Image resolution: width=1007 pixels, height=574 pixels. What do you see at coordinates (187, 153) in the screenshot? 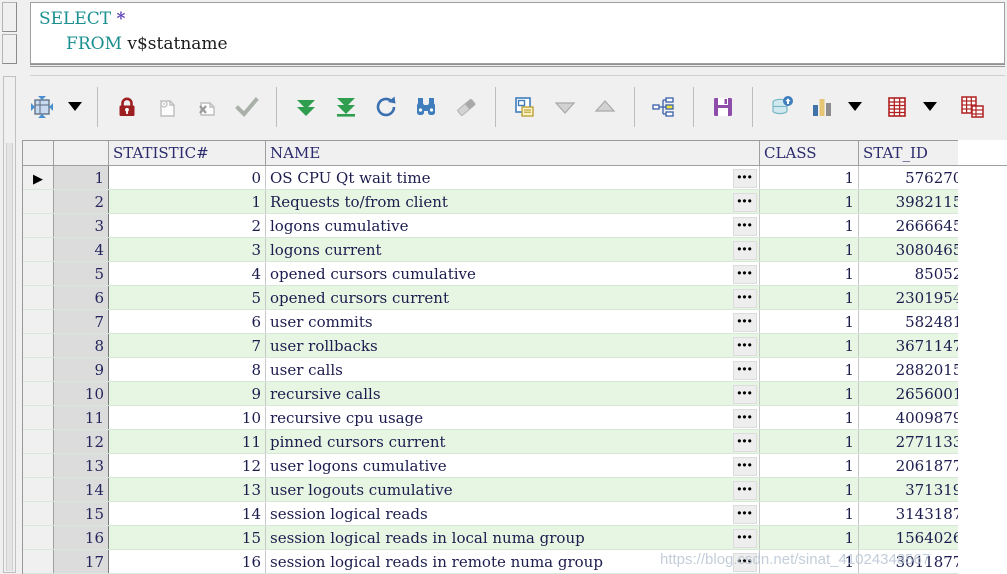
I see `column-header-statistic: STATISTIC#` at bounding box center [187, 153].